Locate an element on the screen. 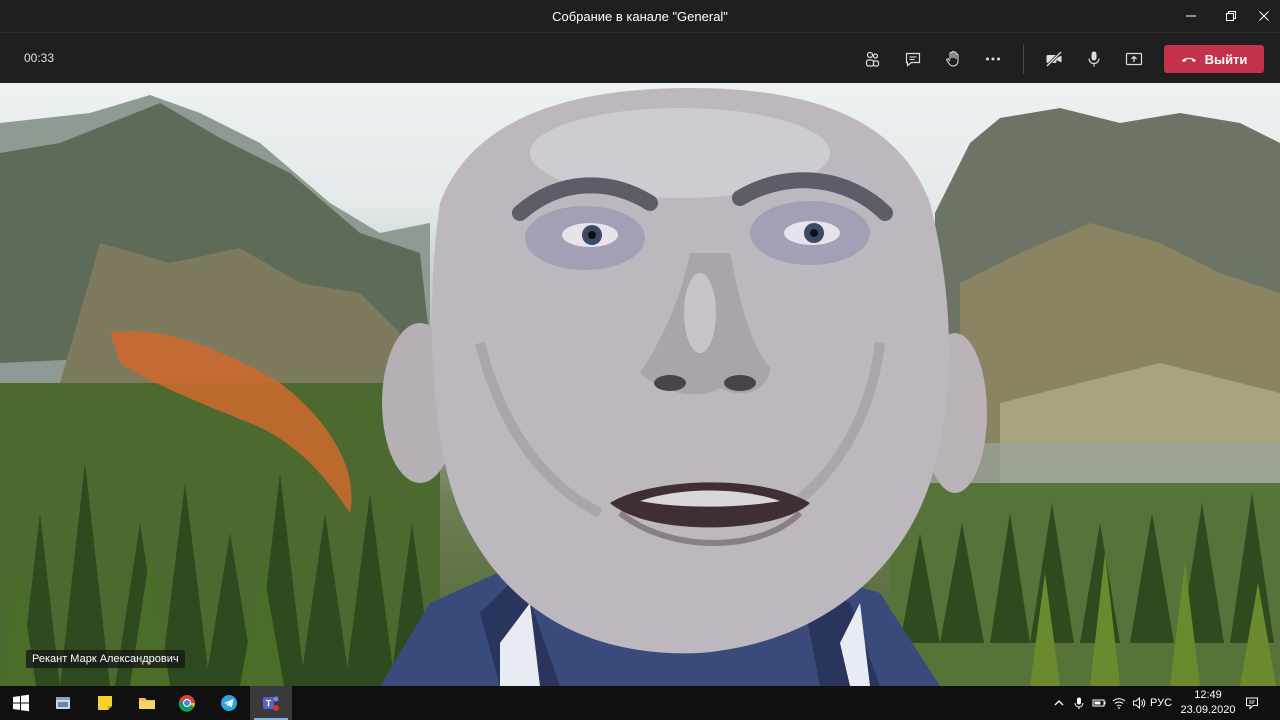 The width and height of the screenshot is (1280, 720). leave-button: Выйти is located at coordinates (1214, 59).